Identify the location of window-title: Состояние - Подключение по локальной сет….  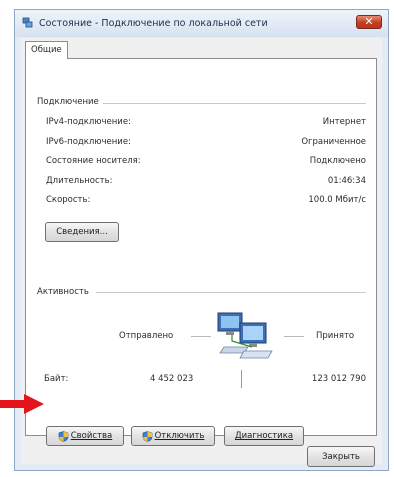
(153, 23).